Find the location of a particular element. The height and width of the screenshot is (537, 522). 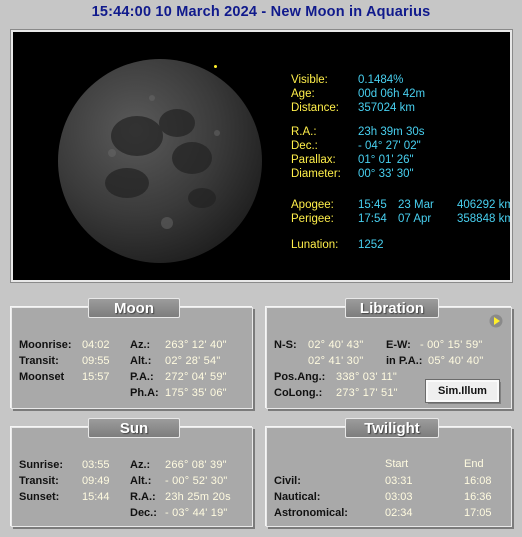

moon-apogee-date: 23 Mar is located at coordinates (416, 205).